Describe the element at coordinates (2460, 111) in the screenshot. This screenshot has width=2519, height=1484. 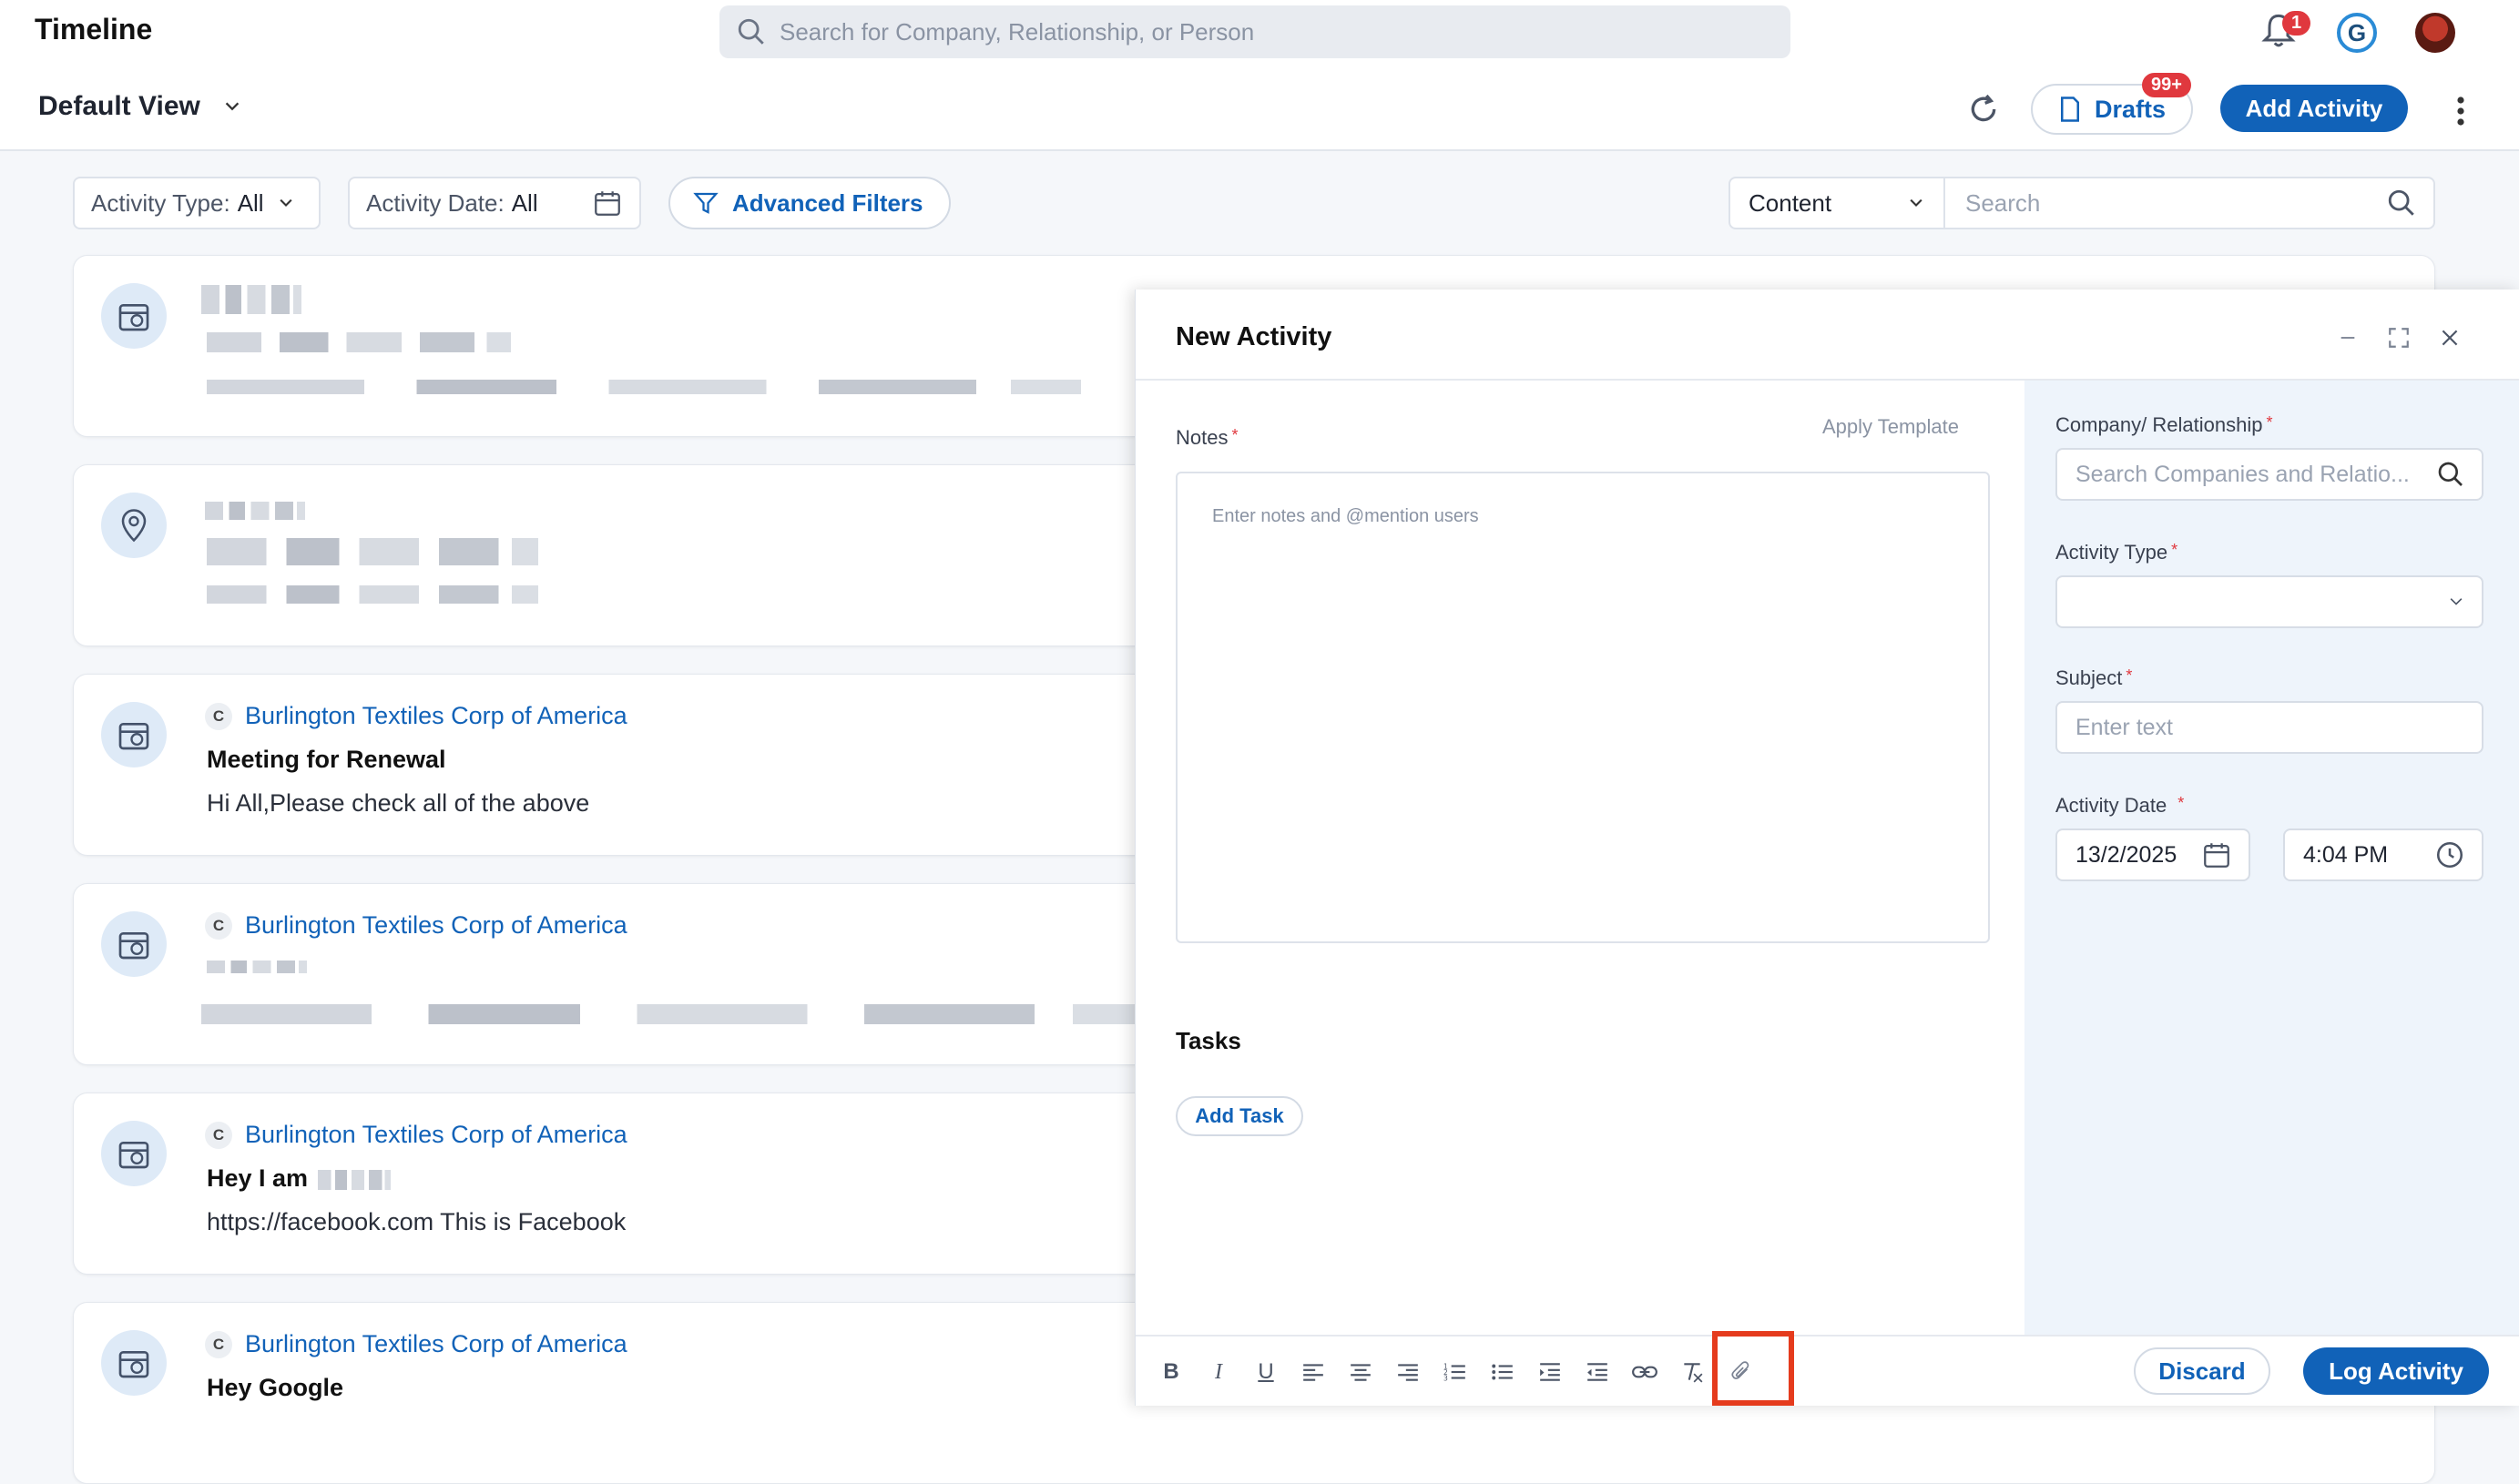
I see `more-menu-button` at that location.